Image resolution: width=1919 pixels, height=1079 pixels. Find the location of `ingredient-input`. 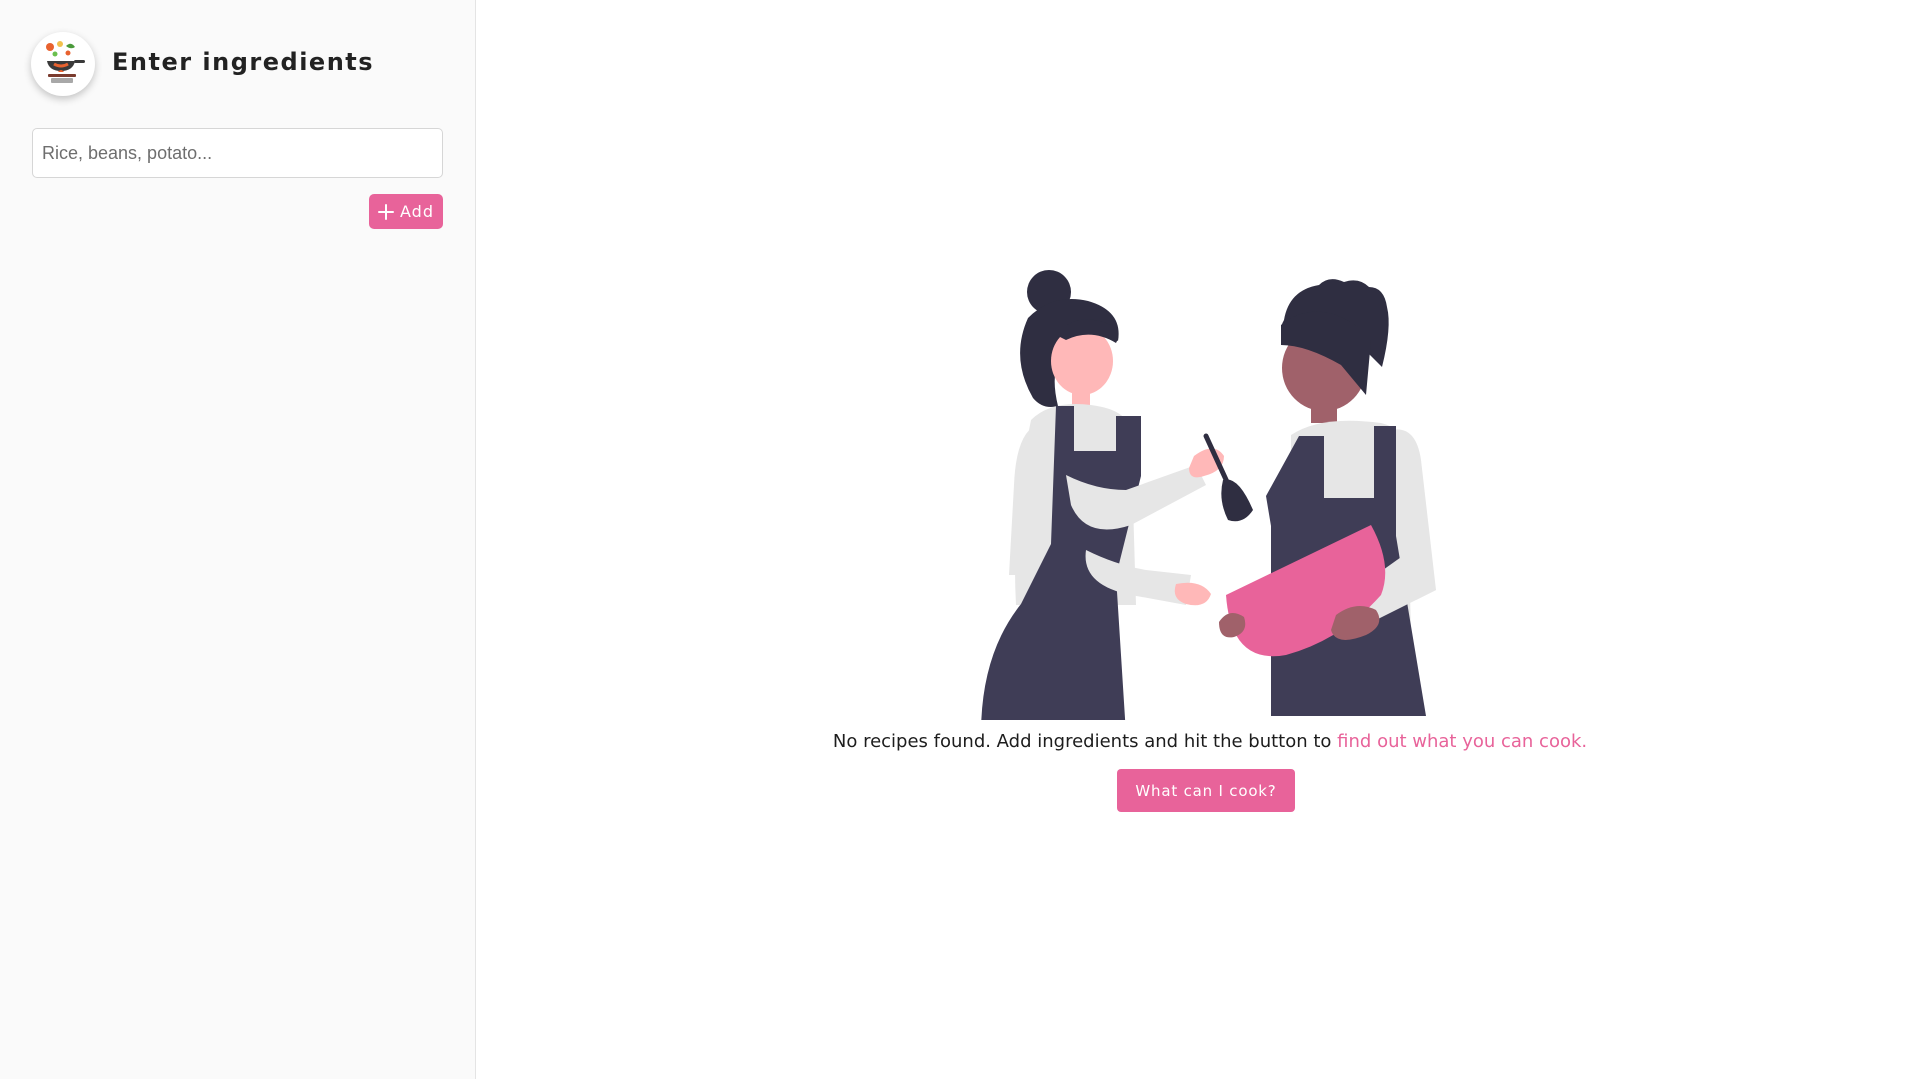

ingredient-input is located at coordinates (237, 153).